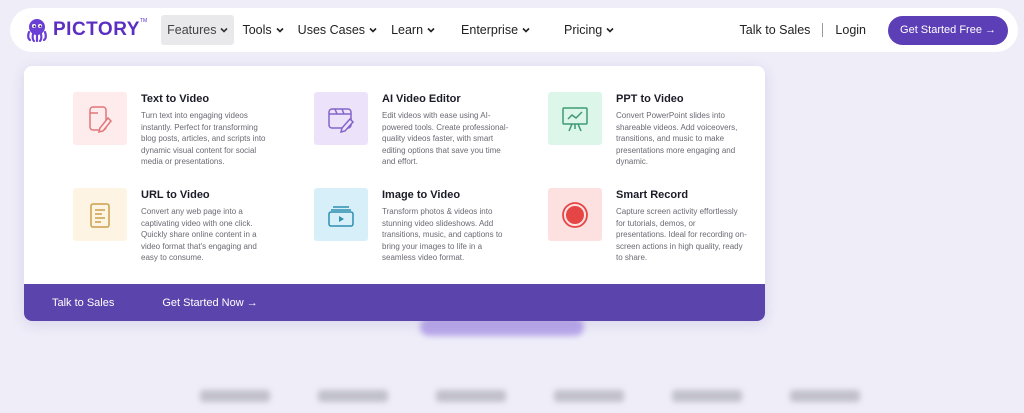  Describe the element at coordinates (83, 303) in the screenshot. I see `footer-talk-to-sales-link: Talk to Sales` at that location.